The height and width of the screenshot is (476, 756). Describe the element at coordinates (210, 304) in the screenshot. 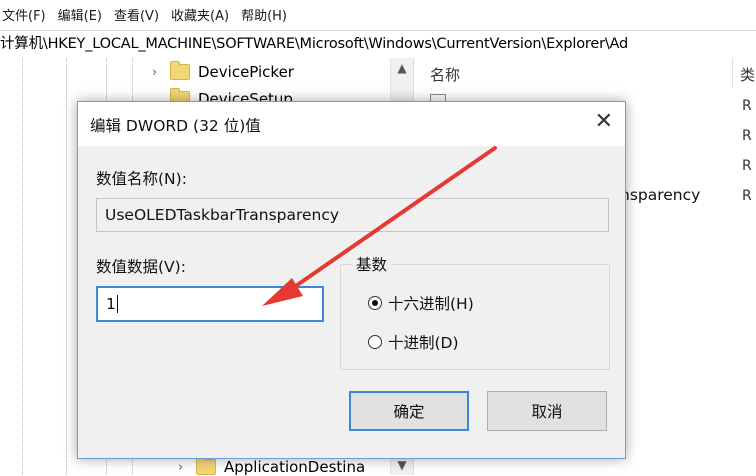

I see `value-data-input: 1` at that location.